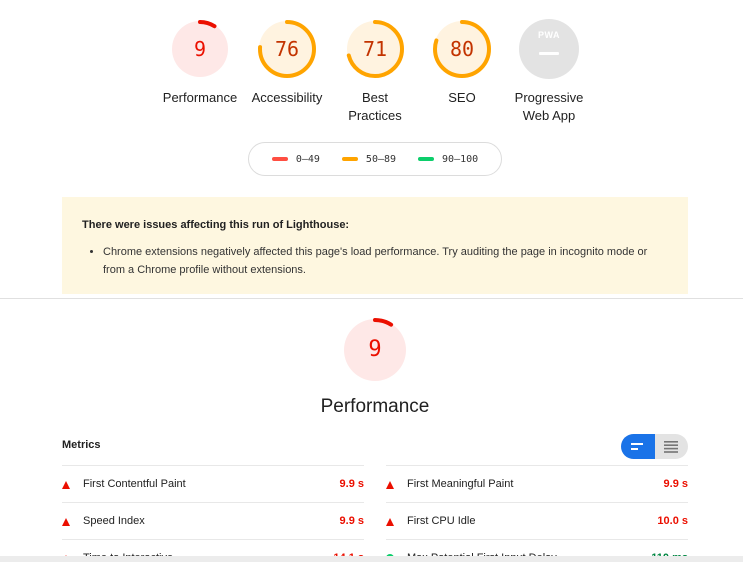  Describe the element at coordinates (549, 53) in the screenshot. I see `pwa-badge-bar` at that location.